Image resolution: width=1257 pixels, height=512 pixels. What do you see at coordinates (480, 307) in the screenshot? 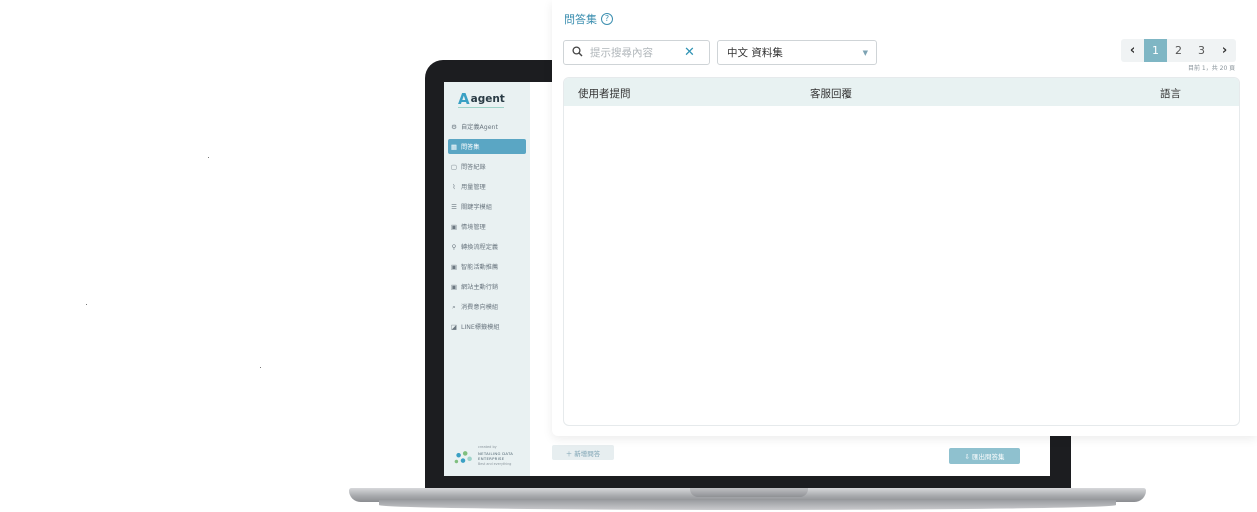
I see `sidebar-item-label: 消費意向模組` at bounding box center [480, 307].